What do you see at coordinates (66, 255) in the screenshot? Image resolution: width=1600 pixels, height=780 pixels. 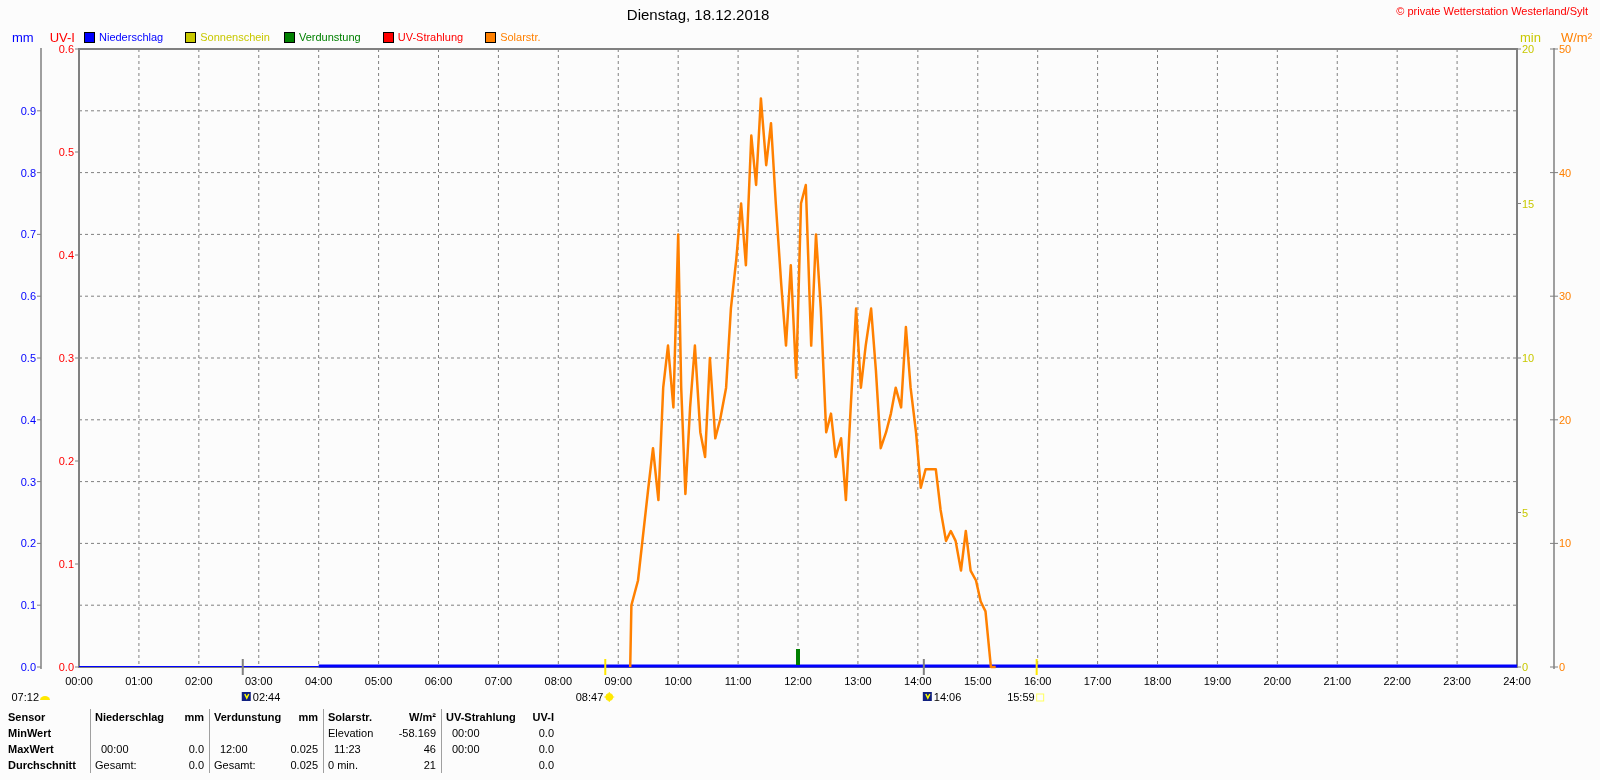 I see `axis-tick-label: 0.4` at bounding box center [66, 255].